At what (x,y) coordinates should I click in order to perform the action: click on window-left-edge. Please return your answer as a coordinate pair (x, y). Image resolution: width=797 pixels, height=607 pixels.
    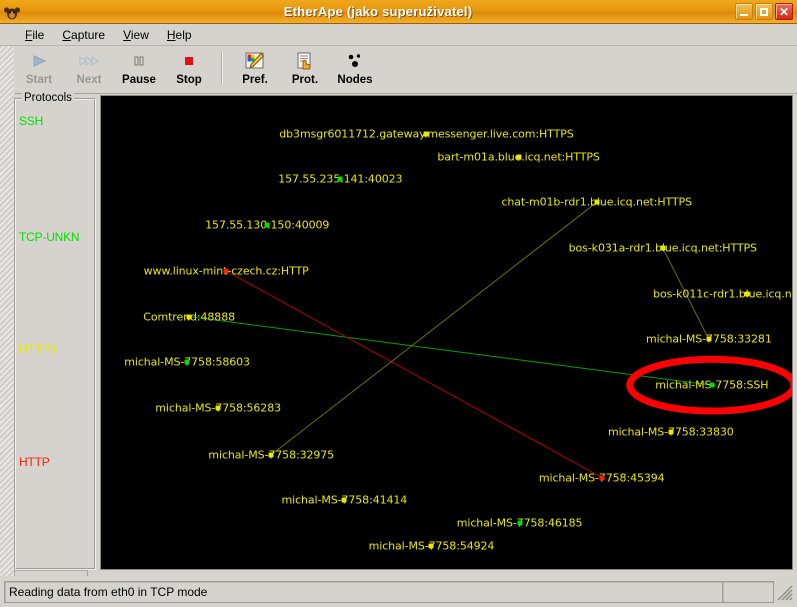
    Looking at the image, I should click on (7, 311).